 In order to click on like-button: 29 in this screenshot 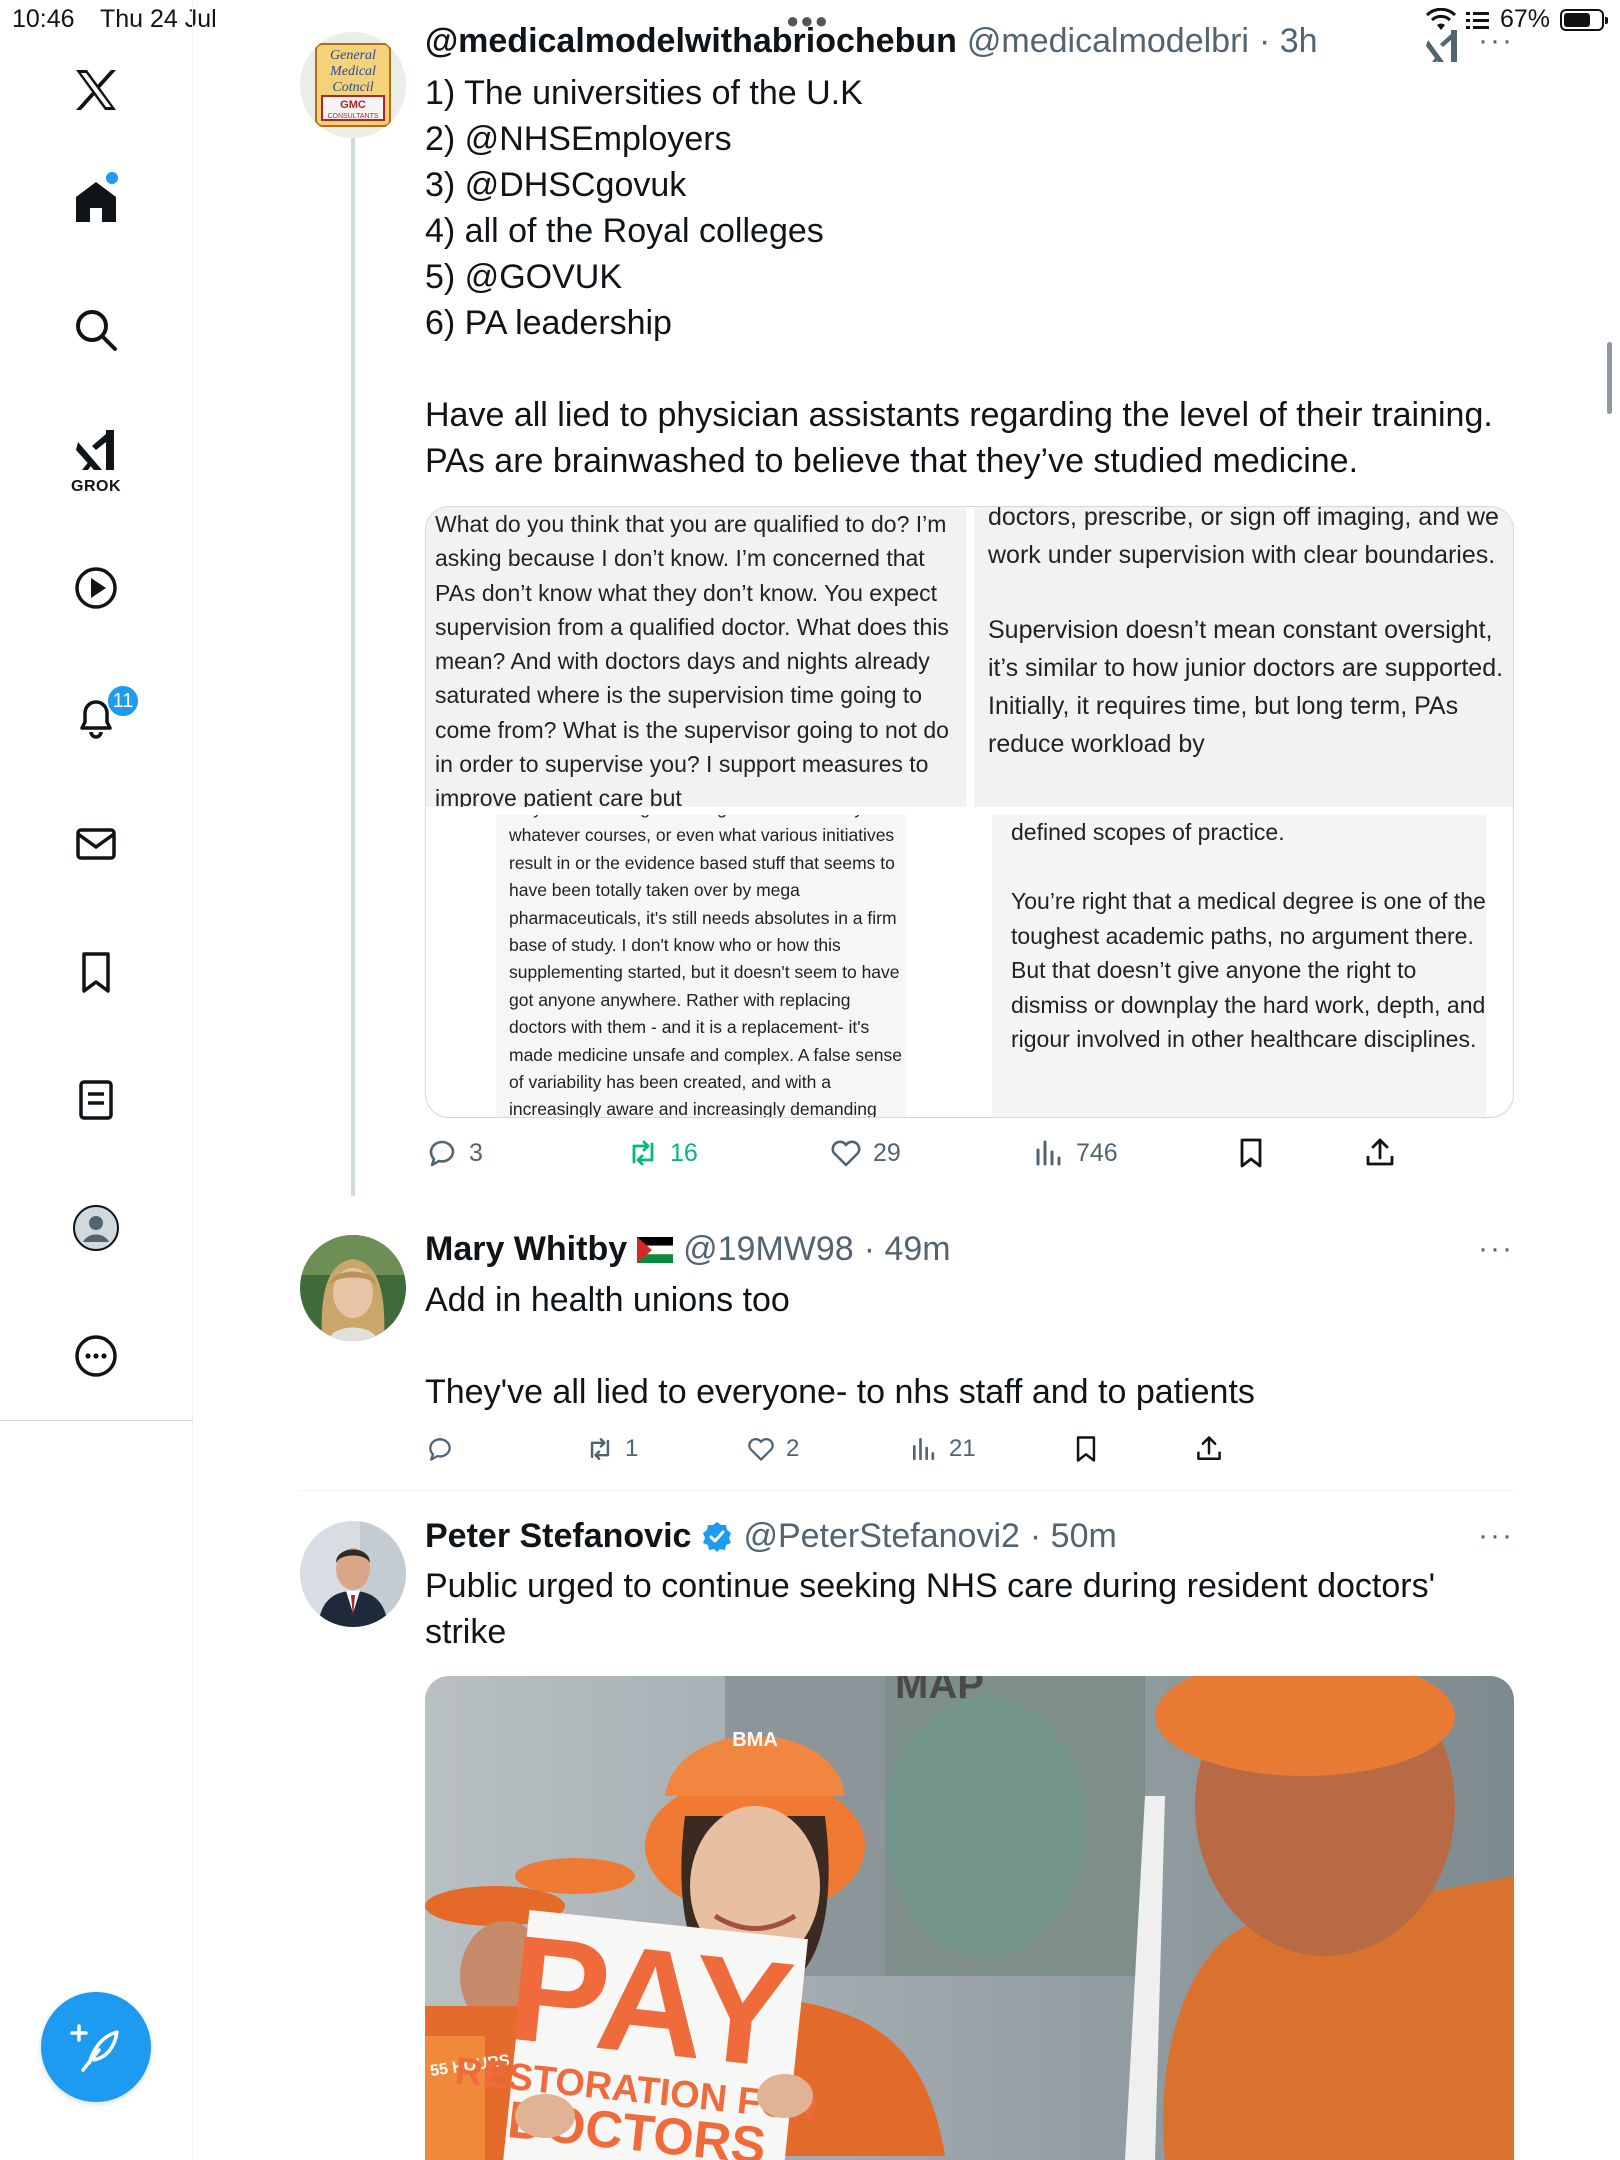, I will do `click(865, 1153)`.